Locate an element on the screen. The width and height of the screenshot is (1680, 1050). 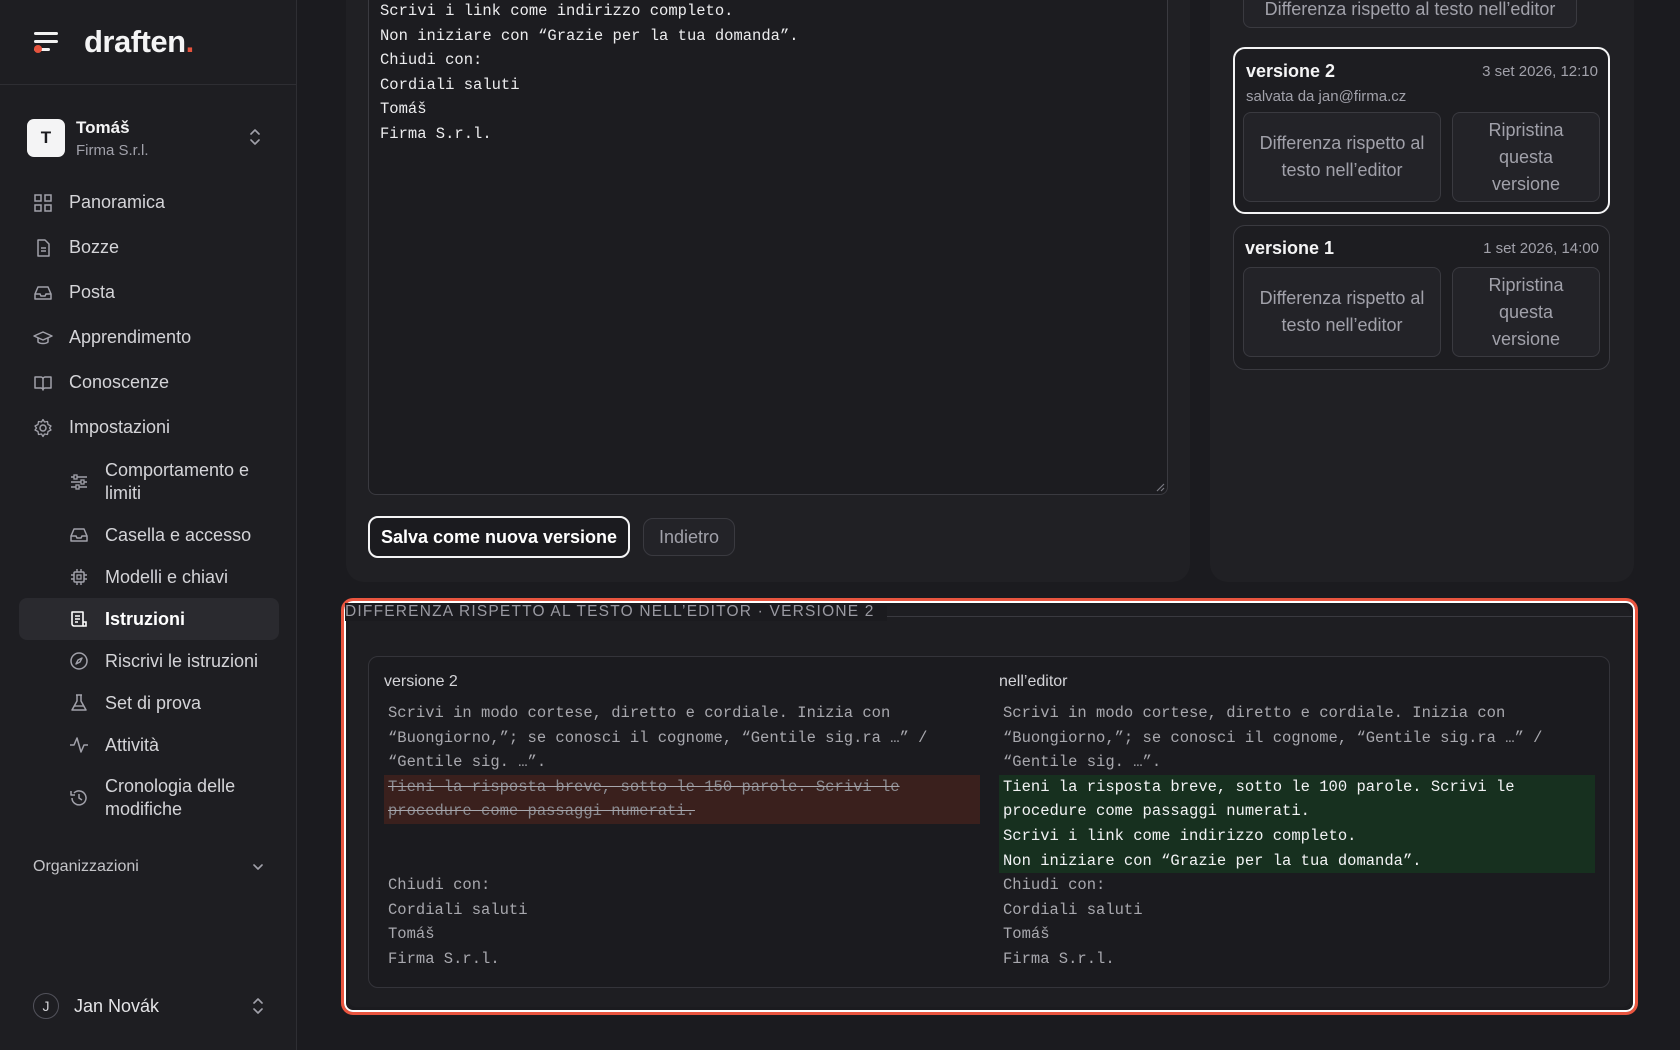
nav-item-apprendimento: Apprendimento is located at coordinates (149, 337).